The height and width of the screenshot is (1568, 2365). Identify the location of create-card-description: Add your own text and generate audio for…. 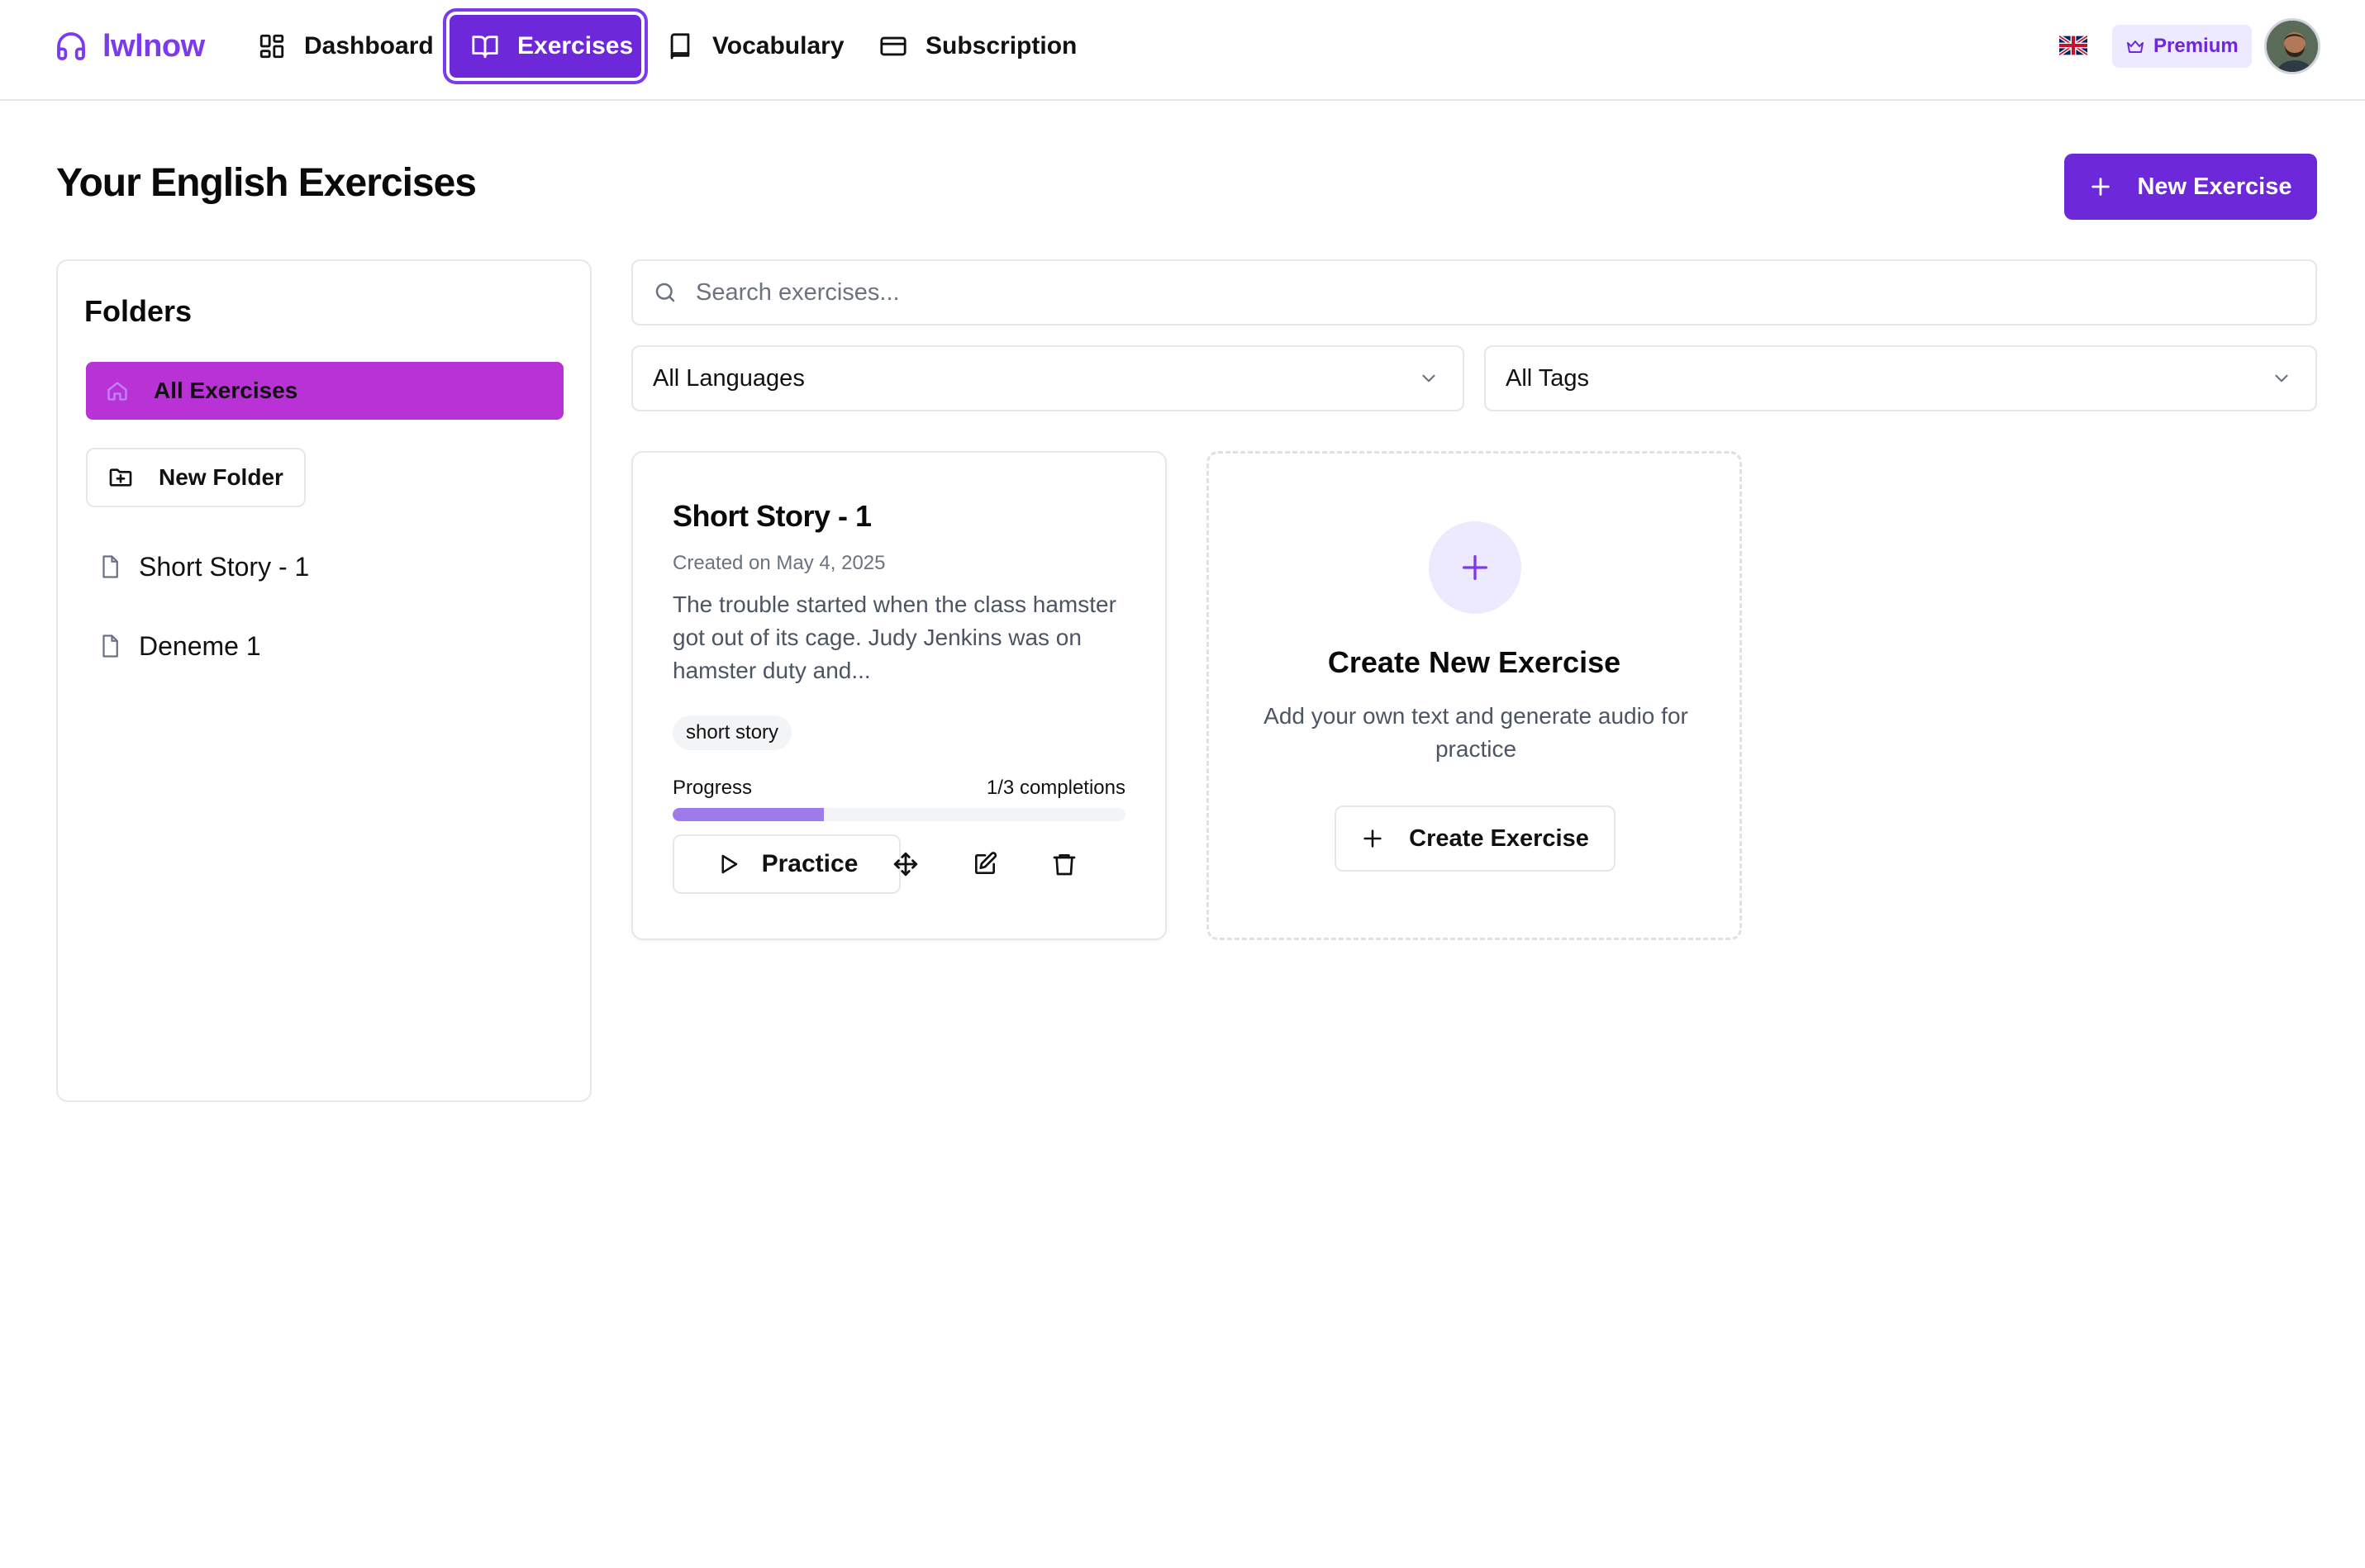
(1475, 733).